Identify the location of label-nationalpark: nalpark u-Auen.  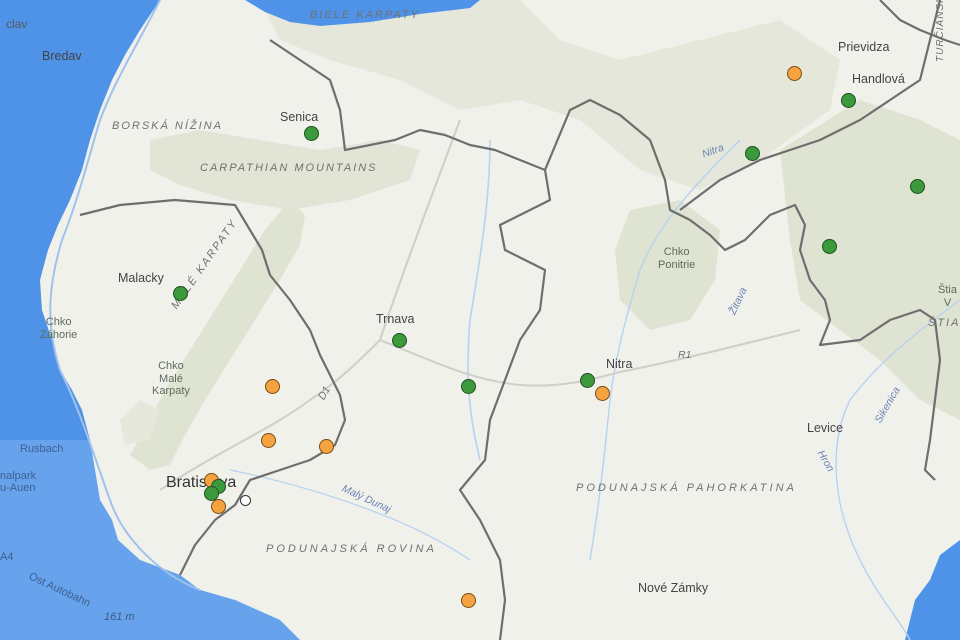
(18, 482).